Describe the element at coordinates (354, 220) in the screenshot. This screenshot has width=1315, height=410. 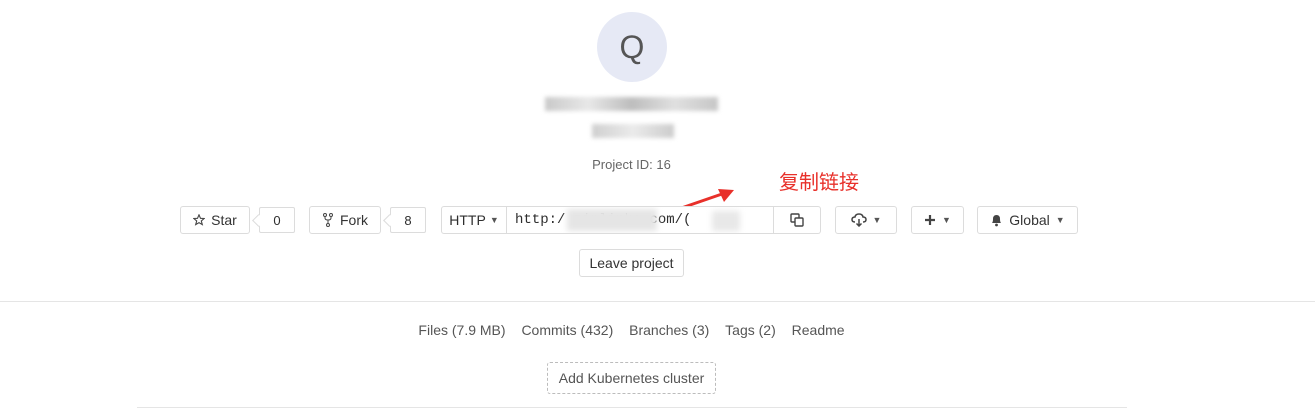
I see `fork-label: Fork` at that location.